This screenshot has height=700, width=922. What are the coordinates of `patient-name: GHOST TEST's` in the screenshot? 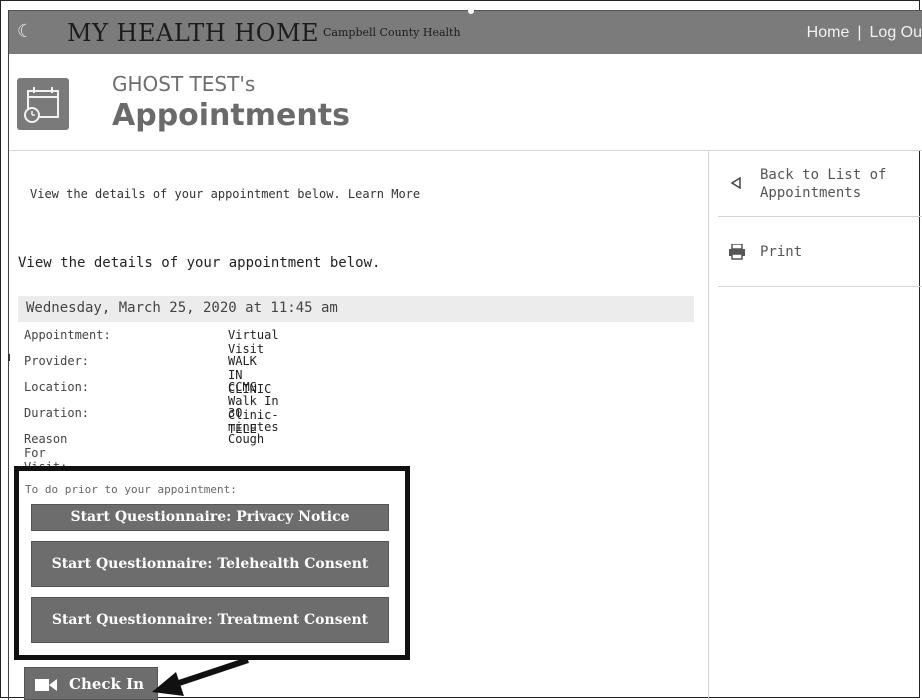 It's located at (184, 84).